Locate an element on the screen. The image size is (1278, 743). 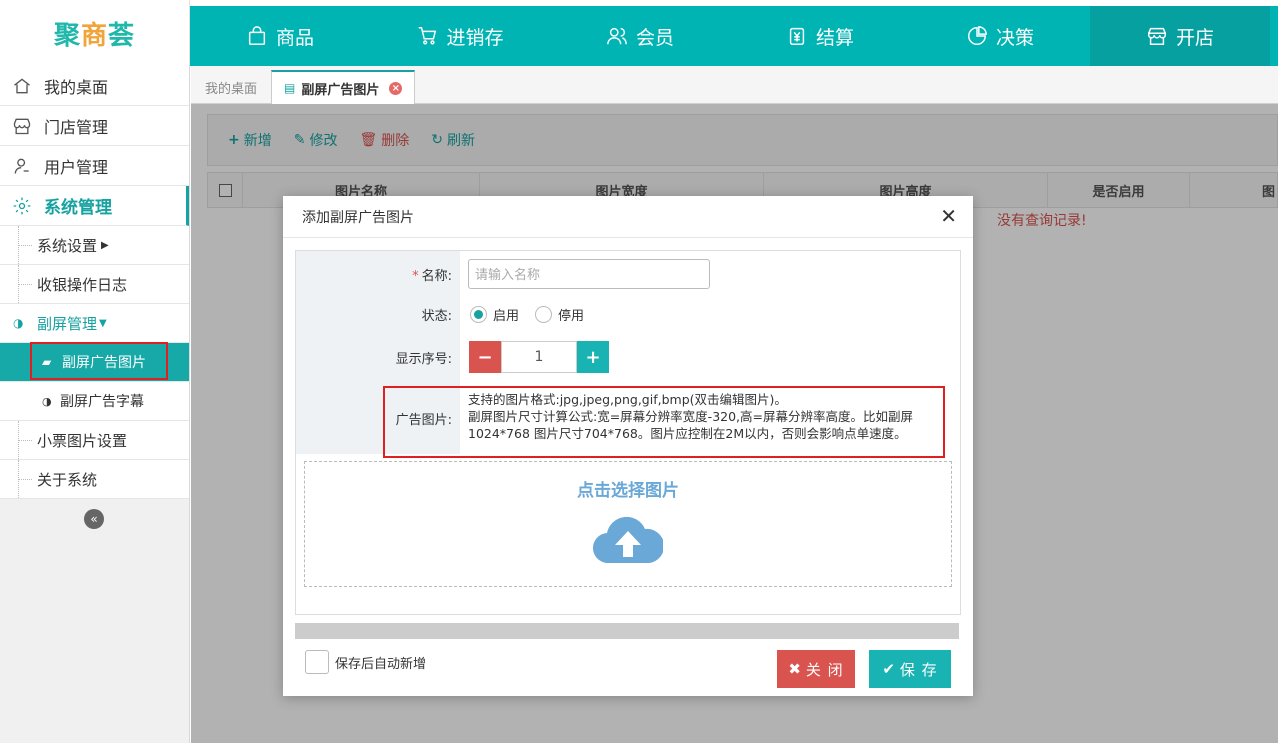
gear-icon is located at coordinates (22, 205).